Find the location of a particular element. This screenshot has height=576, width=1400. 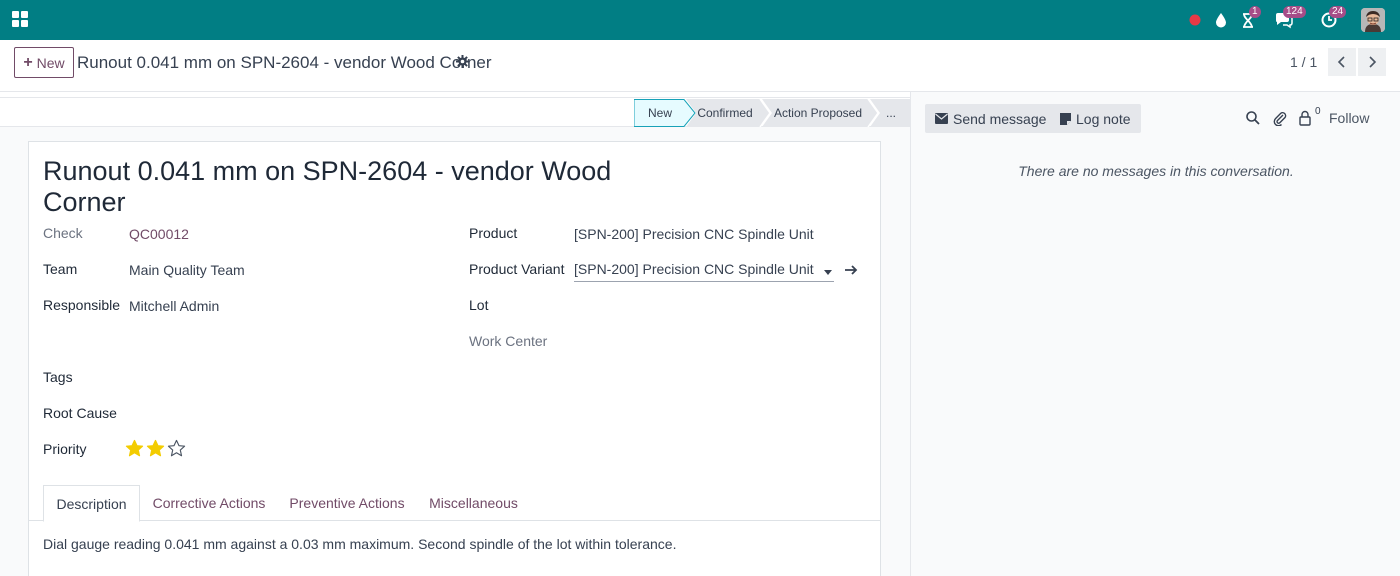

new-button-label: New is located at coordinates (50, 62).